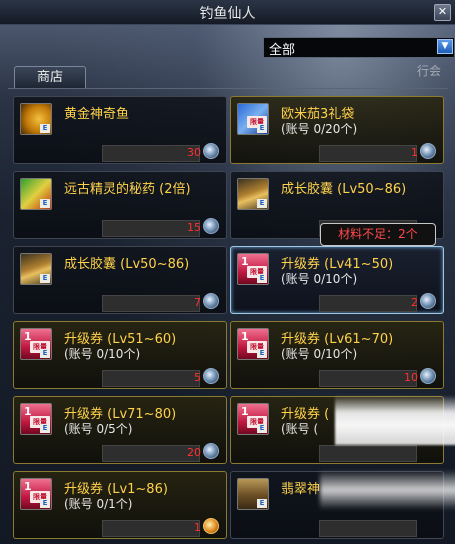 The image size is (455, 544). I want to click on item-price: 20, so click(194, 452).